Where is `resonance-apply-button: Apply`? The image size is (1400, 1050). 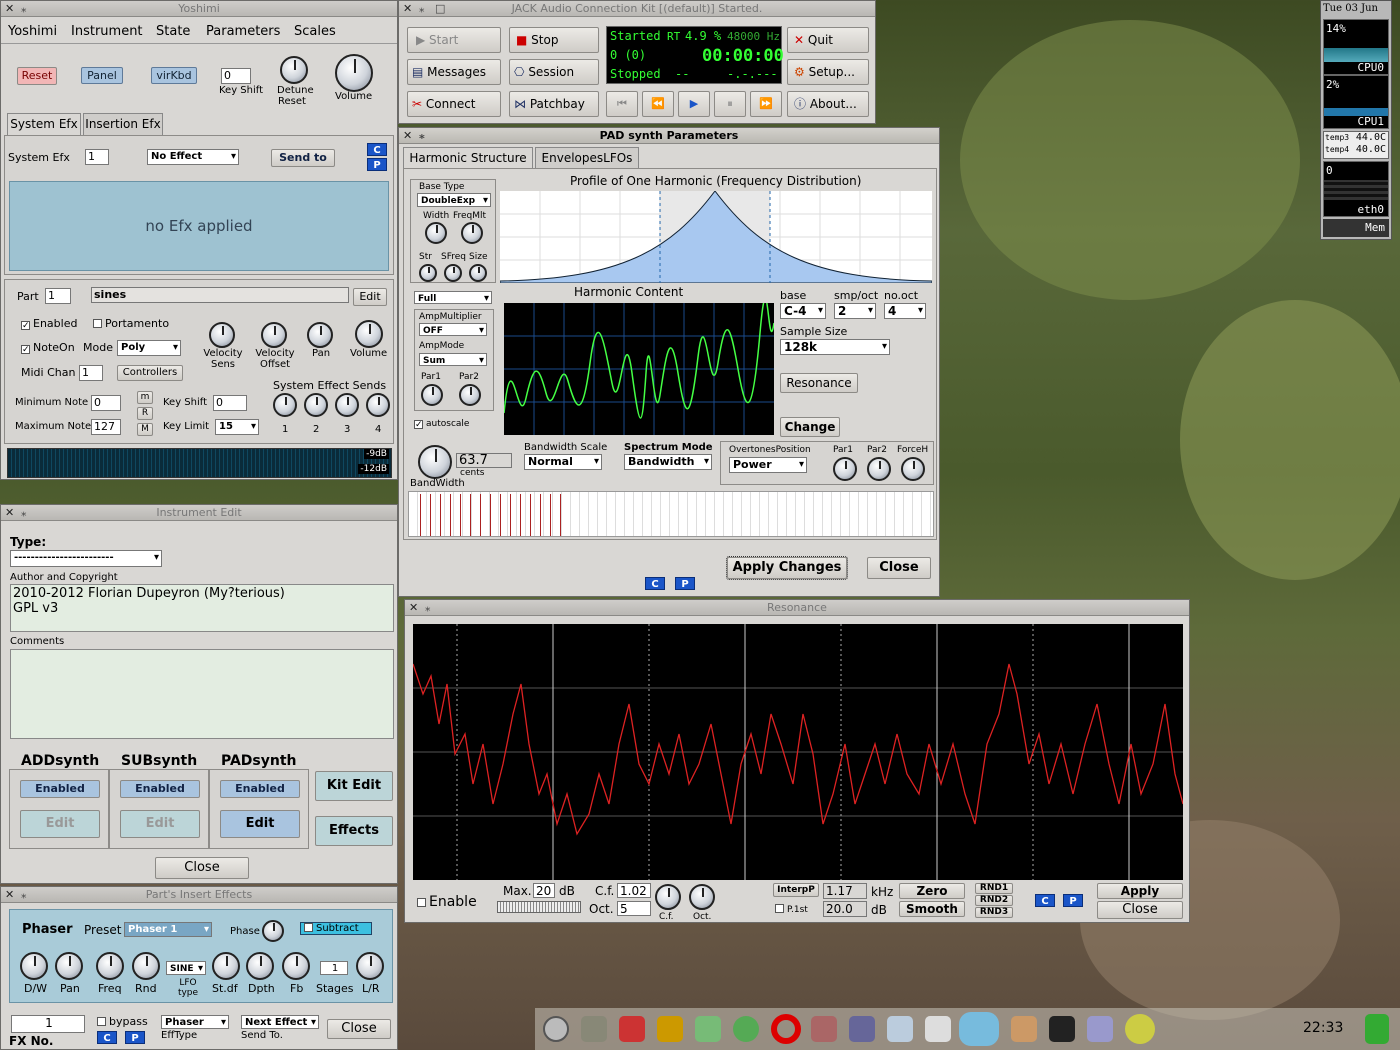 resonance-apply-button: Apply is located at coordinates (1140, 891).